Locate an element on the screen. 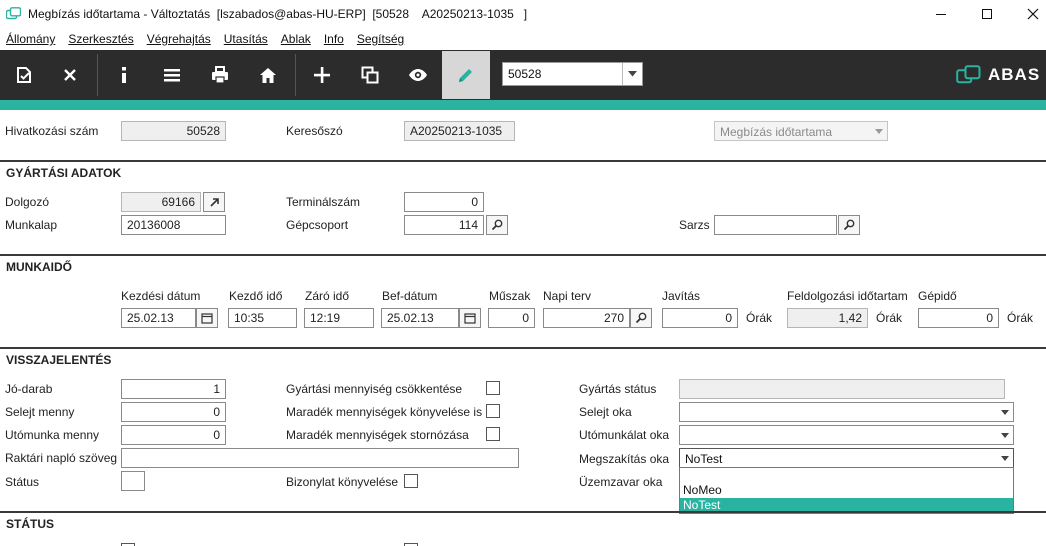 Image resolution: width=1046 pixels, height=546 pixels. worker-label: Dolgozó is located at coordinates (27, 202).